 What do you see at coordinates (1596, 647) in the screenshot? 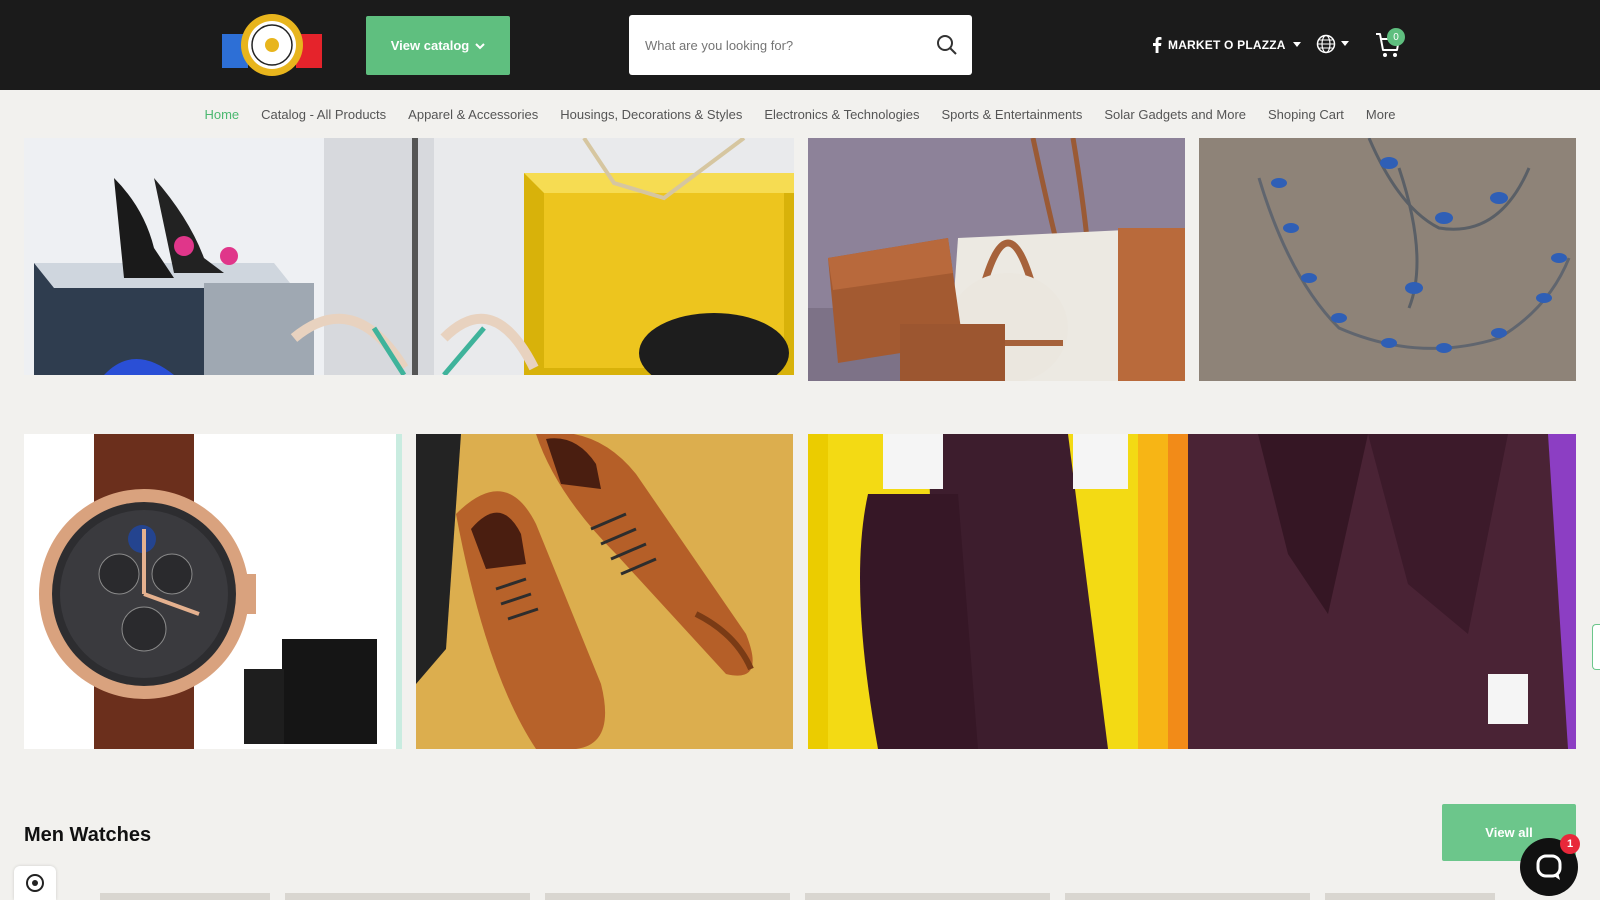
I see `side-widget-tab` at bounding box center [1596, 647].